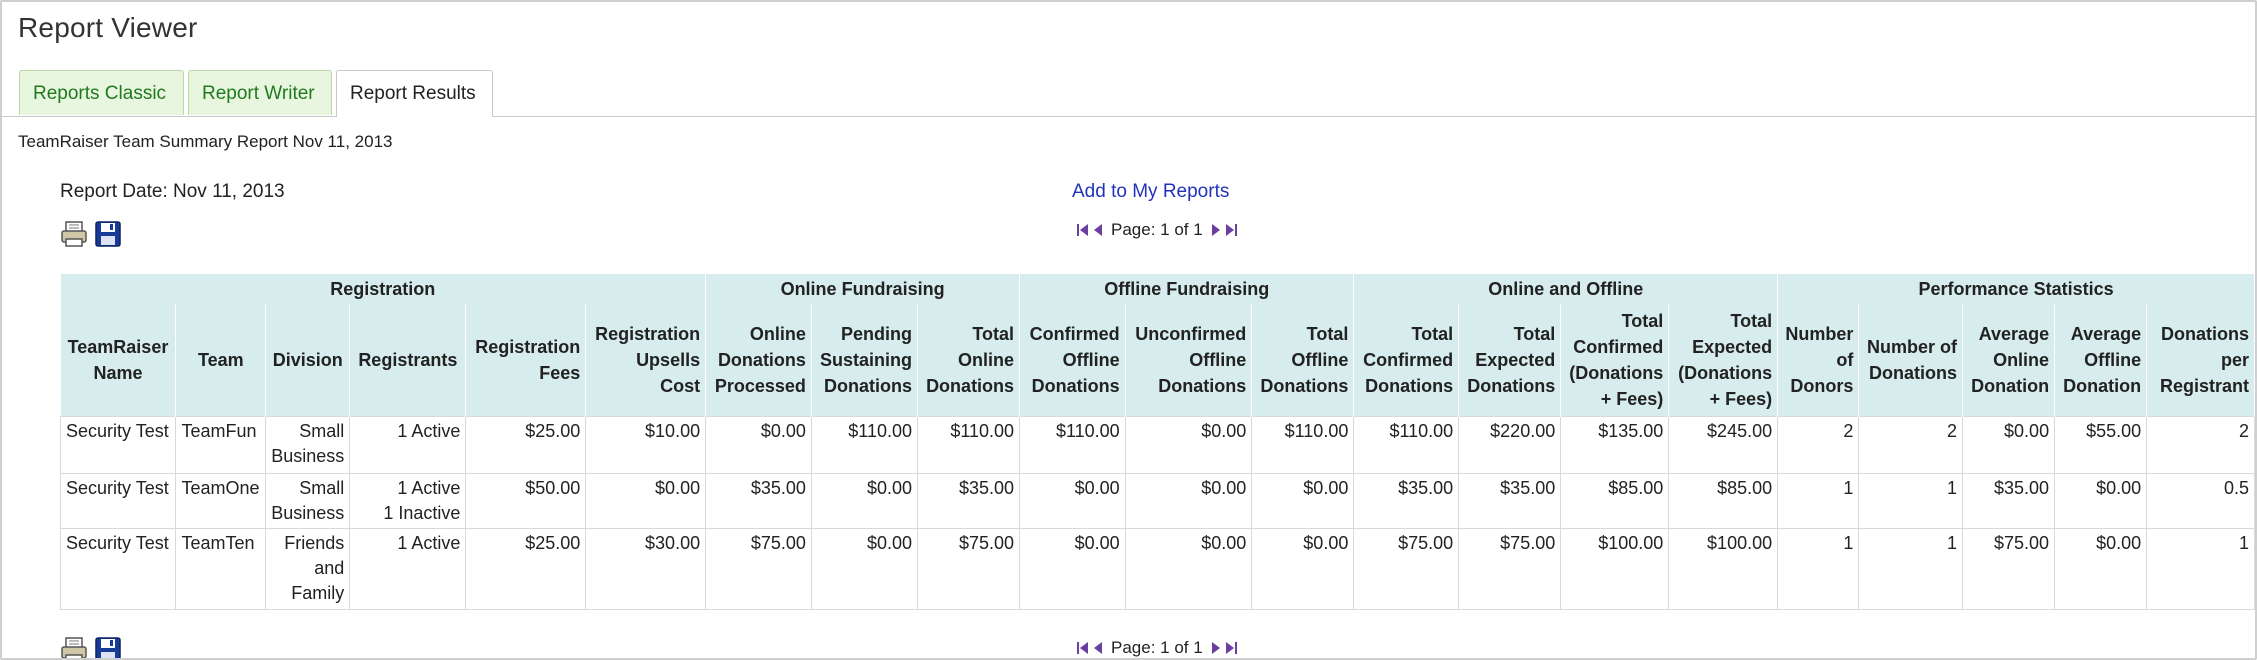 Image resolution: width=2257 pixels, height=660 pixels. I want to click on col-total-confirmed-with-fees: Total Confirmed (Donations + Fees), so click(1615, 360).